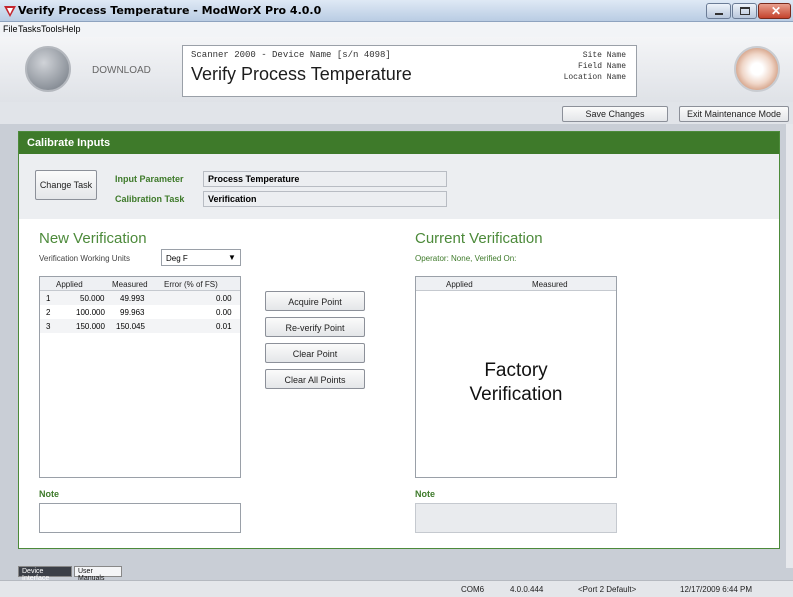 The height and width of the screenshot is (597, 793). I want to click on grid-header-row: Applied Measured Error (% of FS), so click(140, 284).